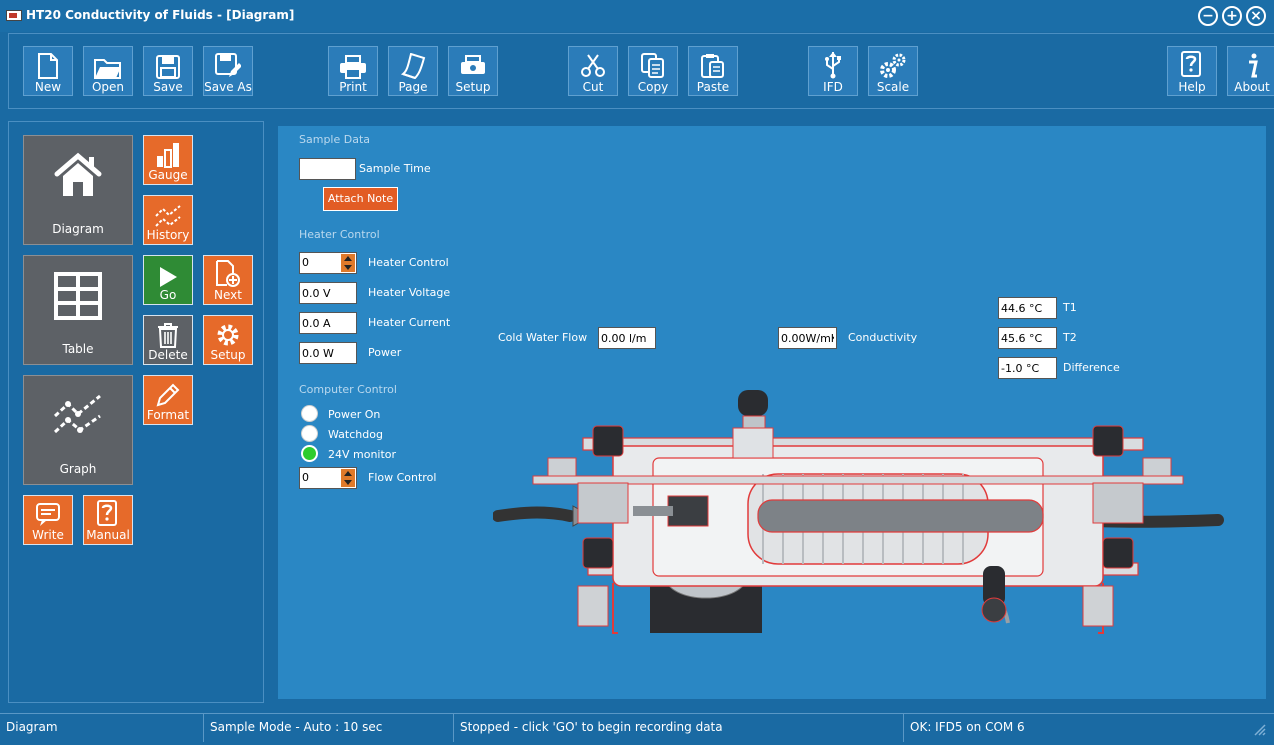 The width and height of the screenshot is (1274, 745). What do you see at coordinates (168, 335) in the screenshot?
I see `trash-icon` at bounding box center [168, 335].